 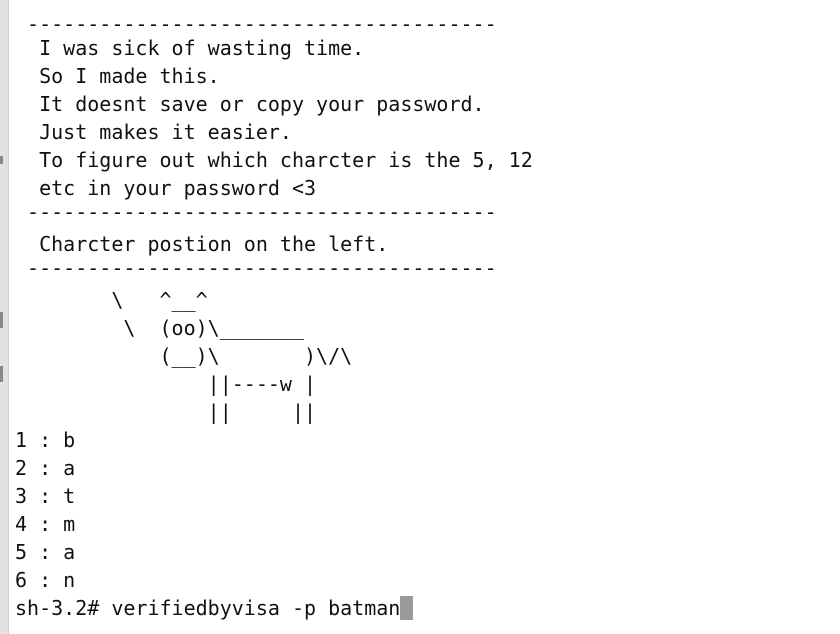 I want to click on character-position-line: 5 : a, so click(x=45, y=552).